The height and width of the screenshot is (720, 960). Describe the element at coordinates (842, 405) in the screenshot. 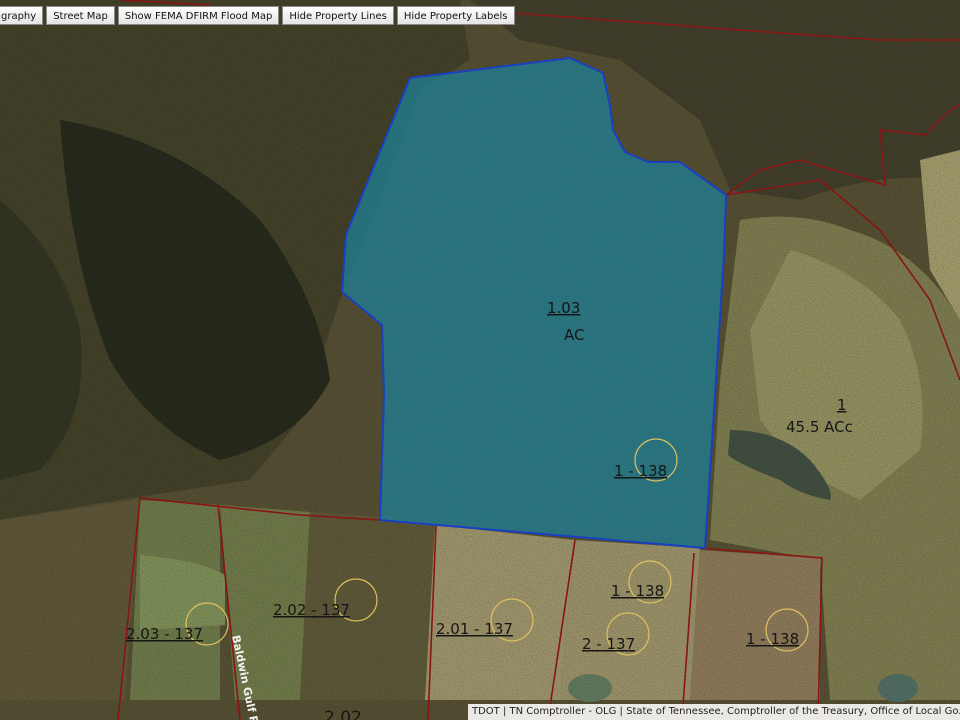

I see `parcel-1-number: 1` at that location.